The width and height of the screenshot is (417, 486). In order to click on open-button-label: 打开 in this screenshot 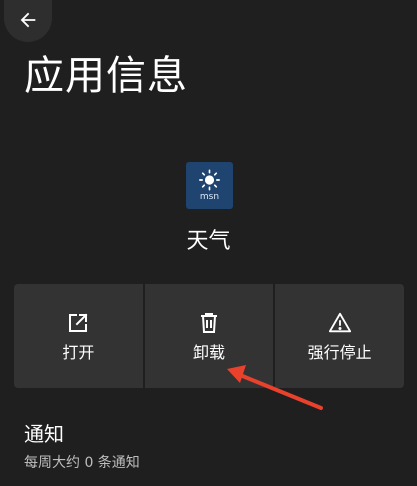, I will do `click(78, 352)`.